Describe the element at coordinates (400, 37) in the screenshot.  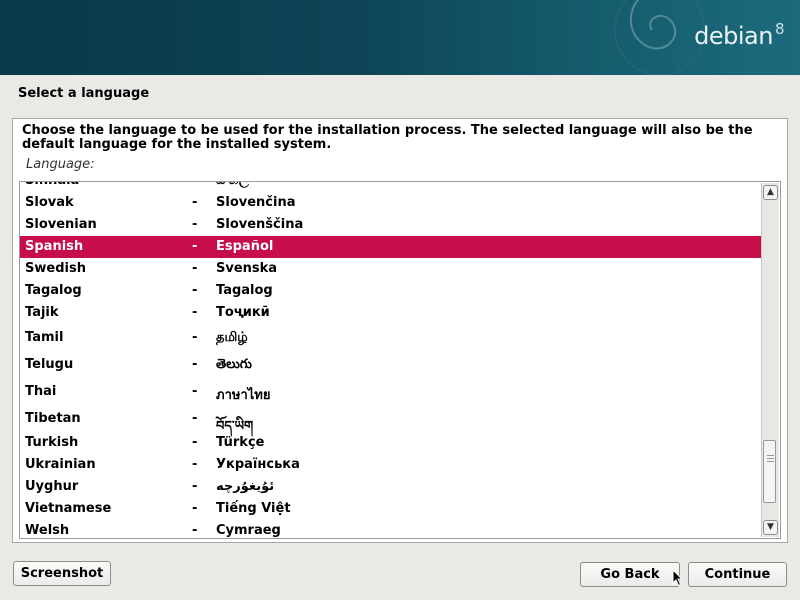
I see `header-banner: debian 8` at that location.